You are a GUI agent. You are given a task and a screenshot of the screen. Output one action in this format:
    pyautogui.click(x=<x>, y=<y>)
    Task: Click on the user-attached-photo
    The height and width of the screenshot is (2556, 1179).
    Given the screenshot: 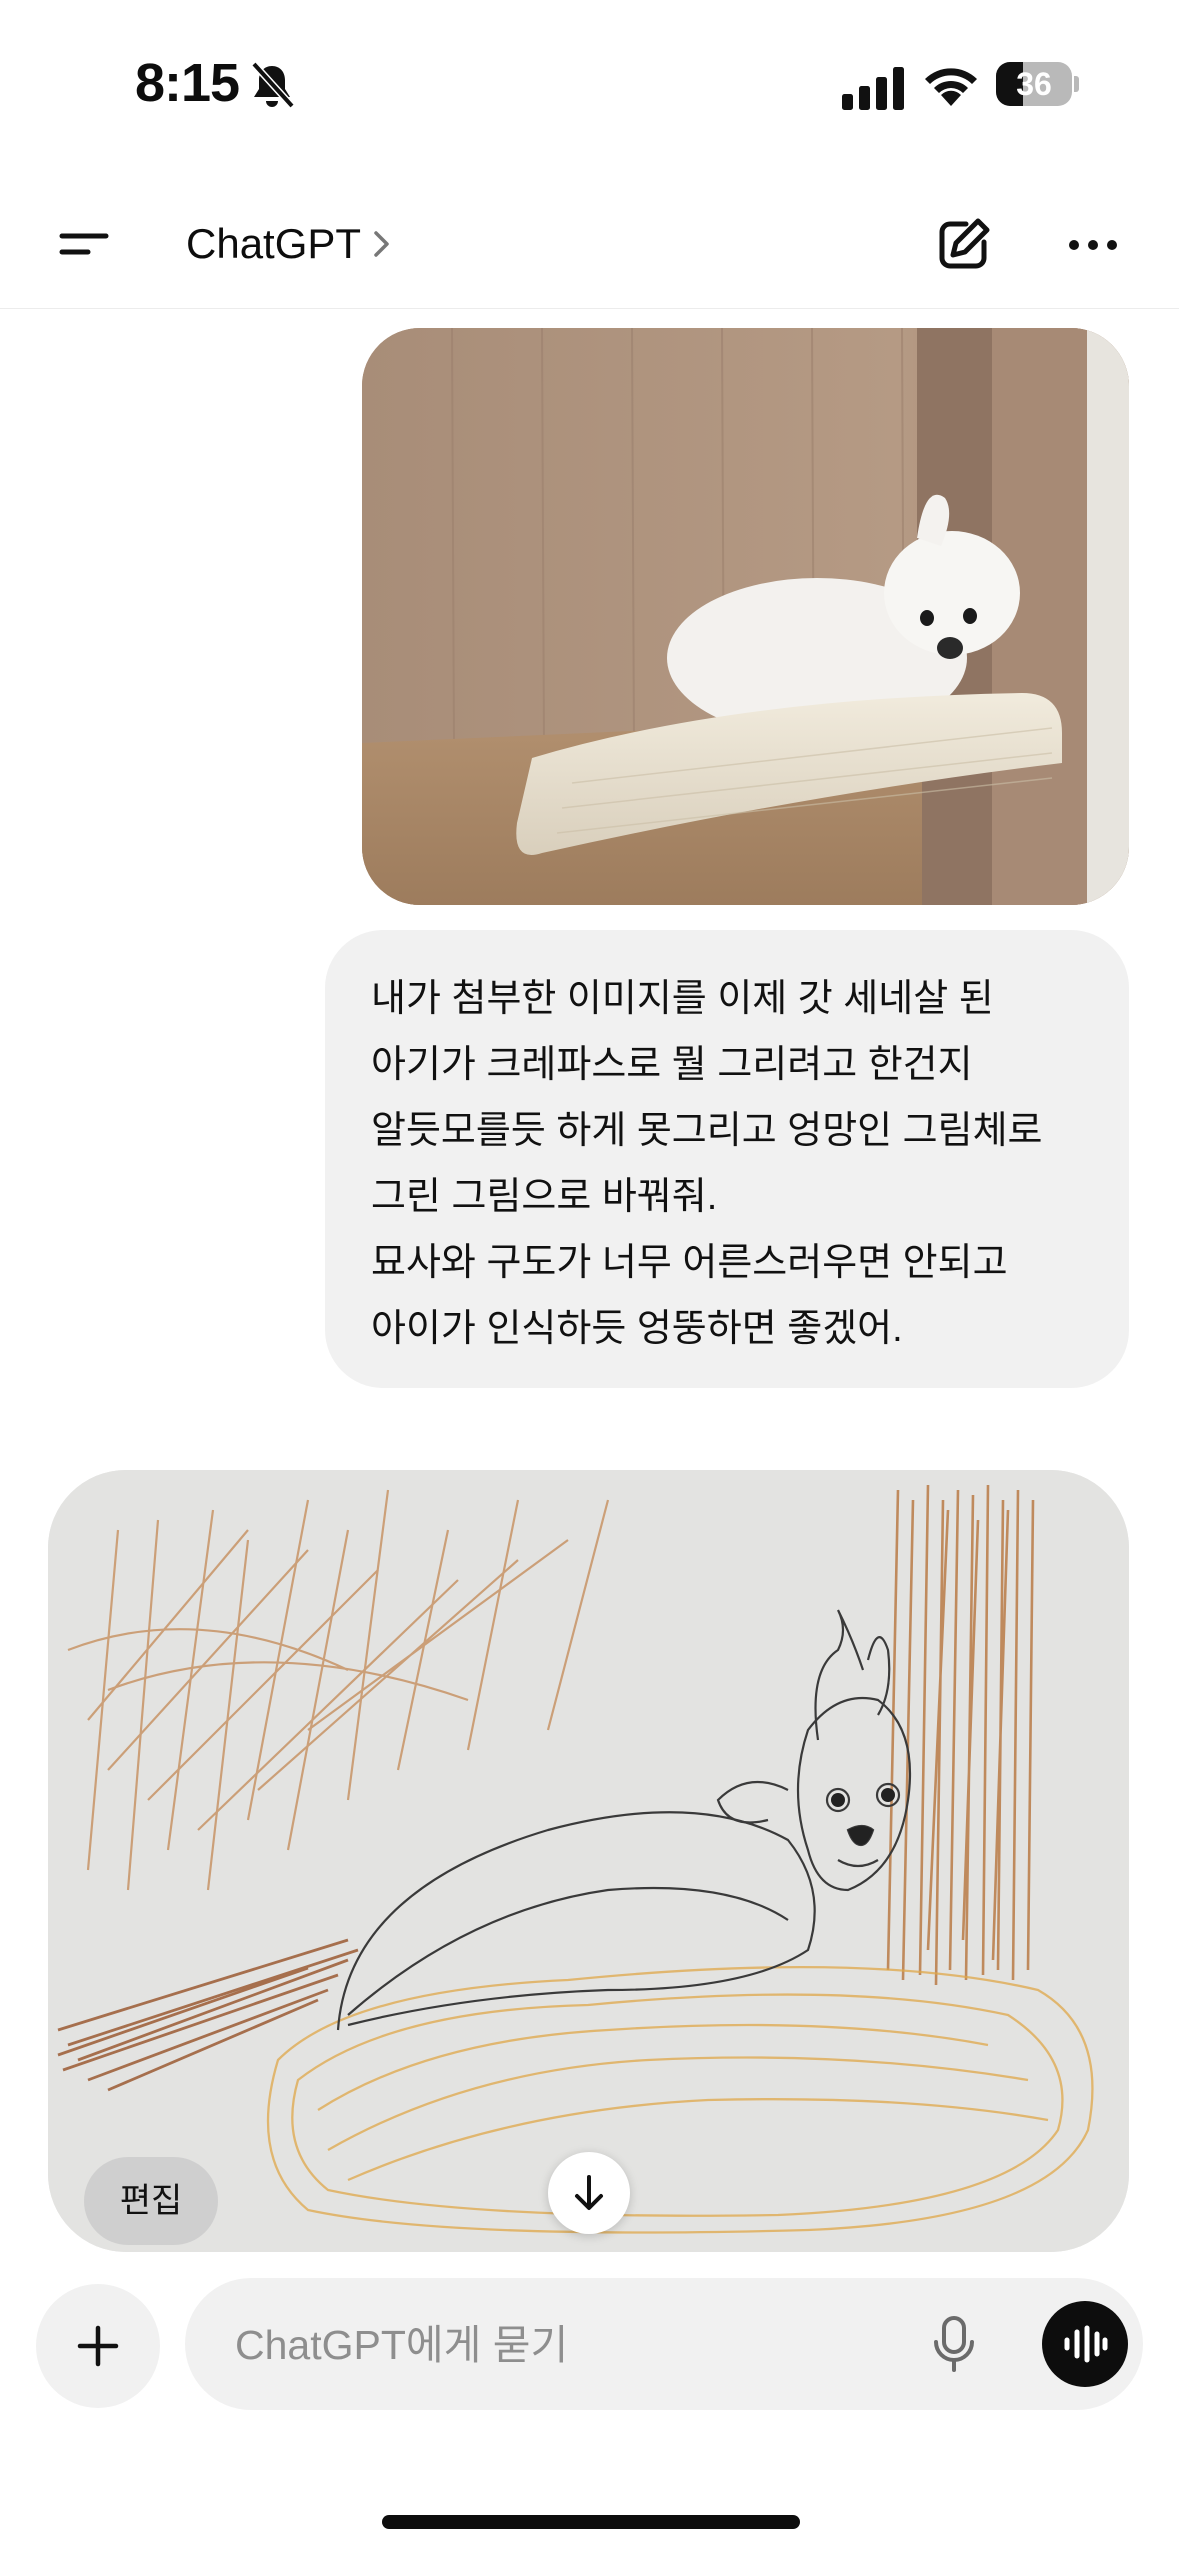 What is the action you would take?
    pyautogui.click(x=745, y=616)
    